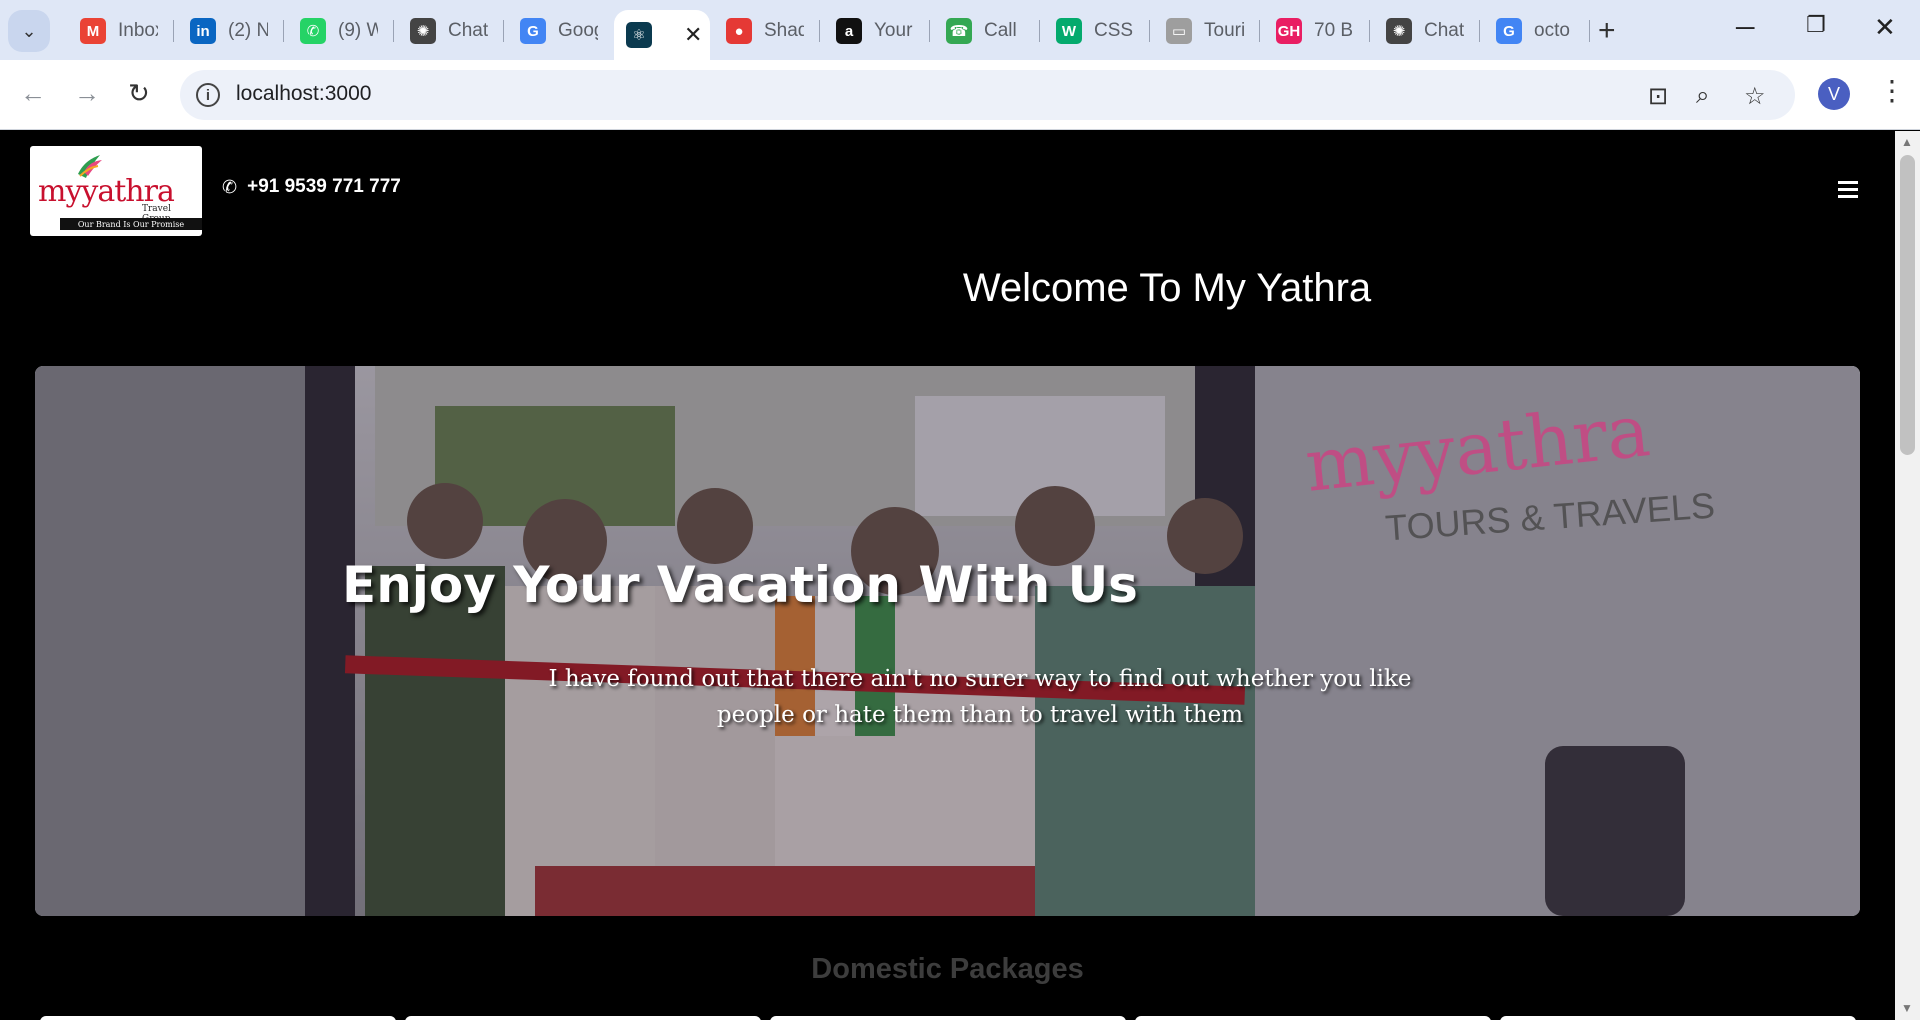 This screenshot has height=1020, width=1920. I want to click on browser-tab: ● Shad, so click(765, 31).